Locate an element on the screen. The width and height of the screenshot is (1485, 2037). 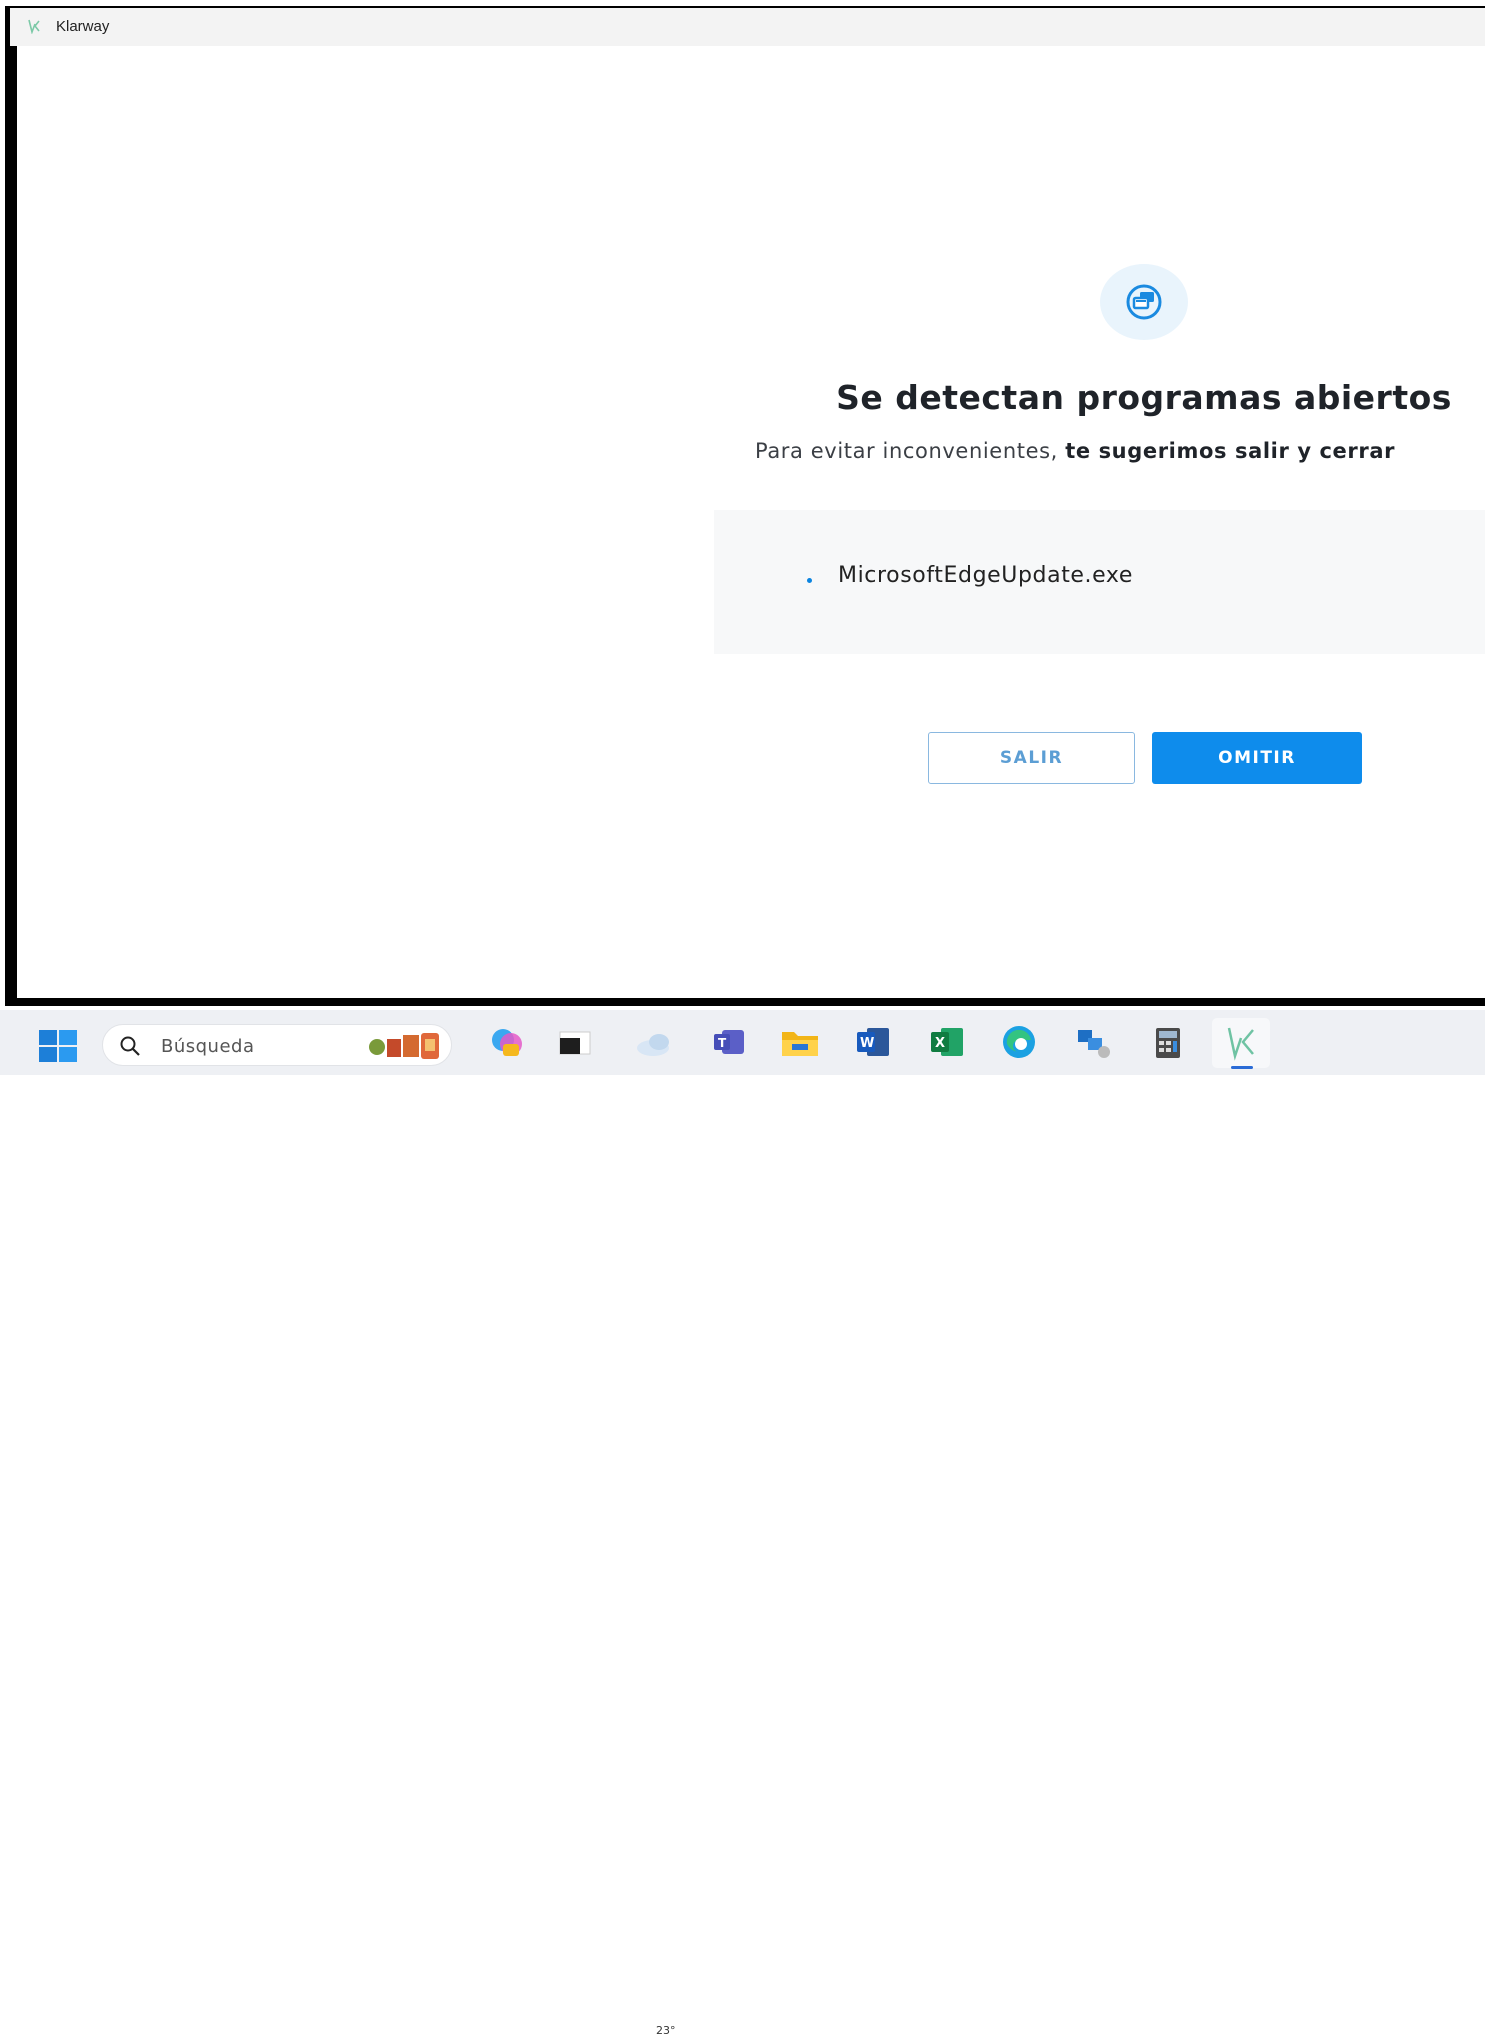
process-list-item: MicrosoftEdgeUpdate.exe is located at coordinates (985, 575).